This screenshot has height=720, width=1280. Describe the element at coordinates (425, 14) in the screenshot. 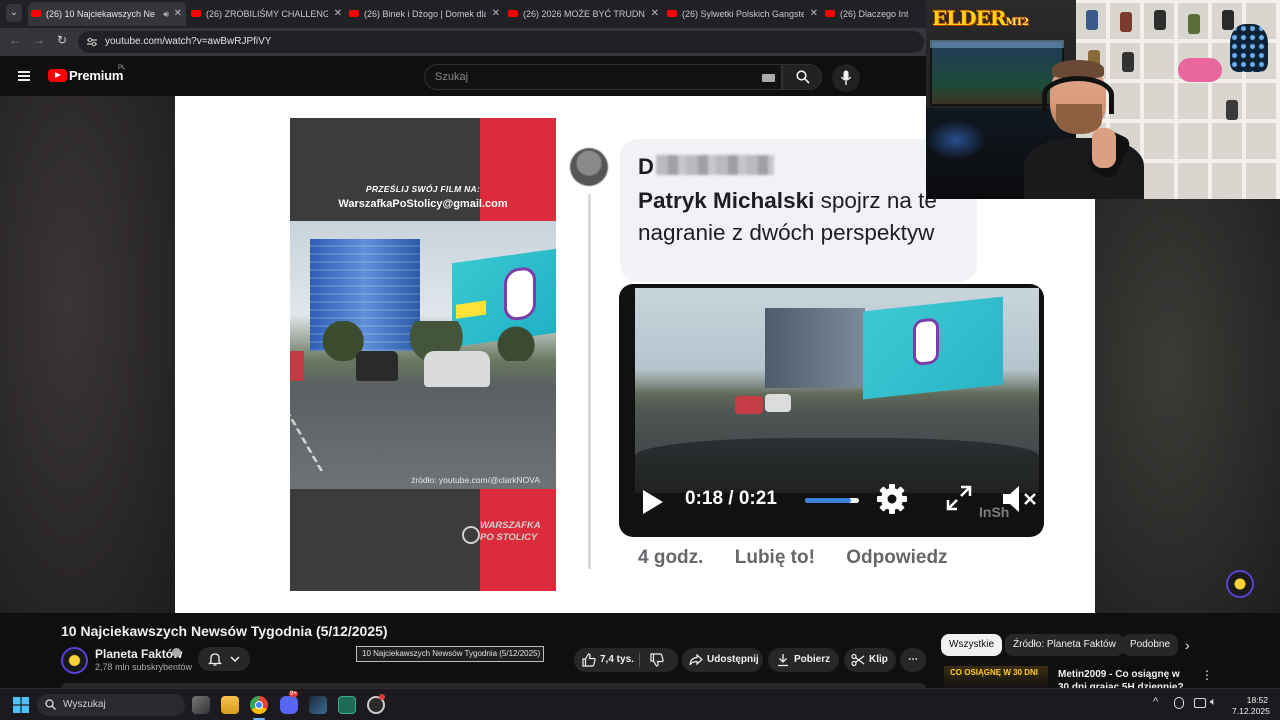

I see `tab: (26) Binek i Dżogo | Domek dla ✕` at that location.